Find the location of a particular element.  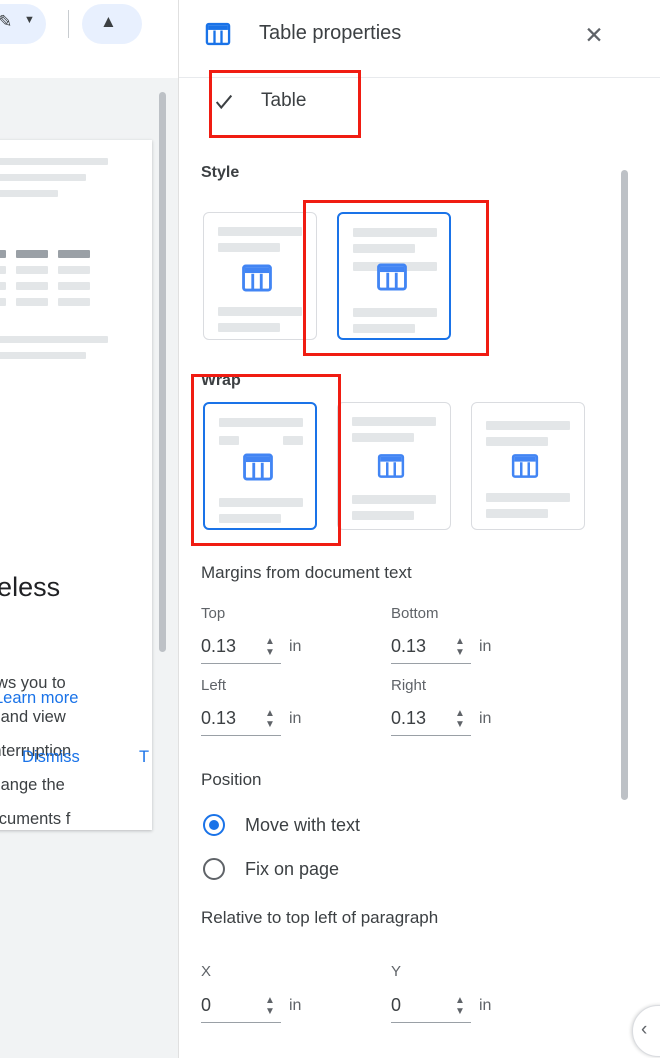

relative-to-label: Relative to top left of paragraph is located at coordinates (320, 917).